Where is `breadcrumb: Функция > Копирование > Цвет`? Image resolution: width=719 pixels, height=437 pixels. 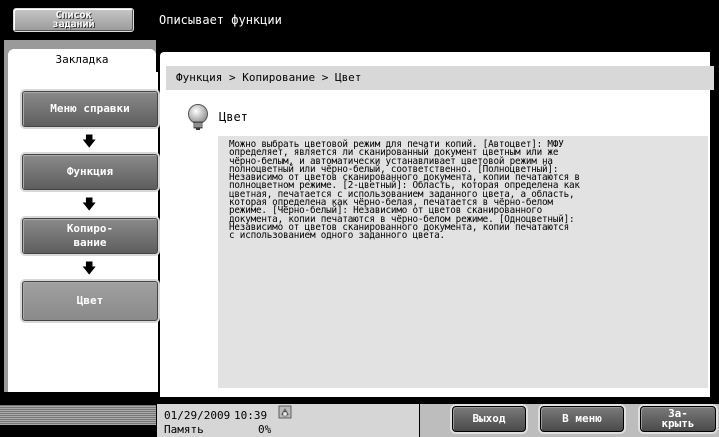 breadcrumb: Функция > Копирование > Цвет is located at coordinates (440, 78).